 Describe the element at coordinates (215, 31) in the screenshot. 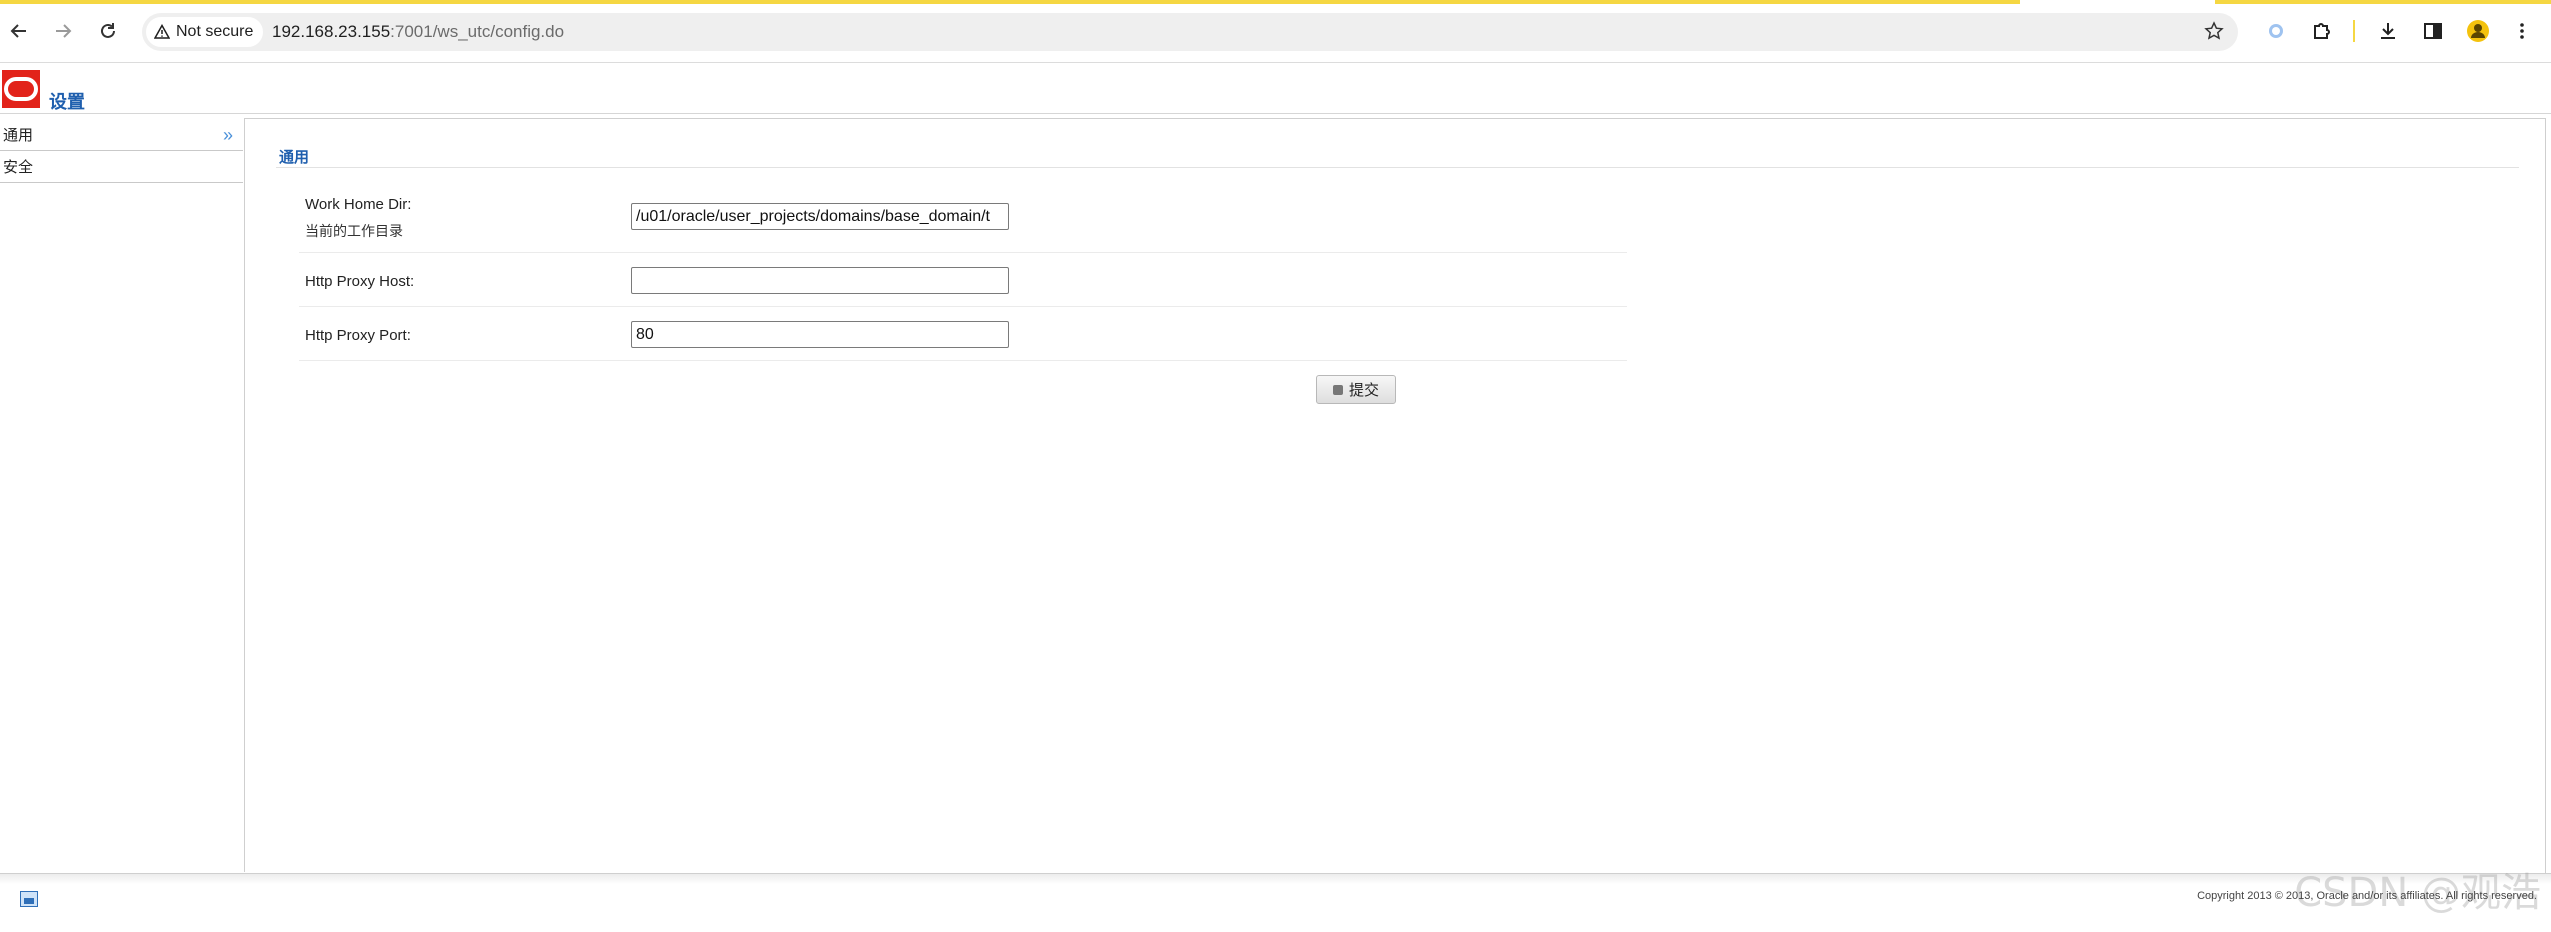

I see `security-label: Not secure` at that location.